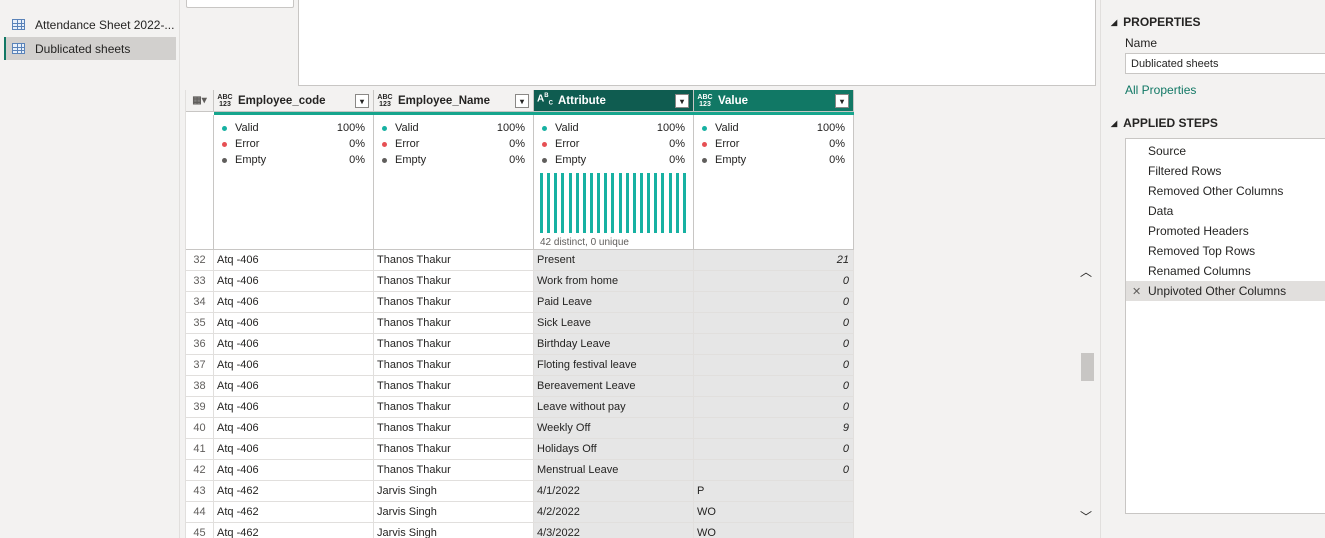 The image size is (1325, 538). Describe the element at coordinates (200, 449) in the screenshot. I see `row-number: 41` at that location.